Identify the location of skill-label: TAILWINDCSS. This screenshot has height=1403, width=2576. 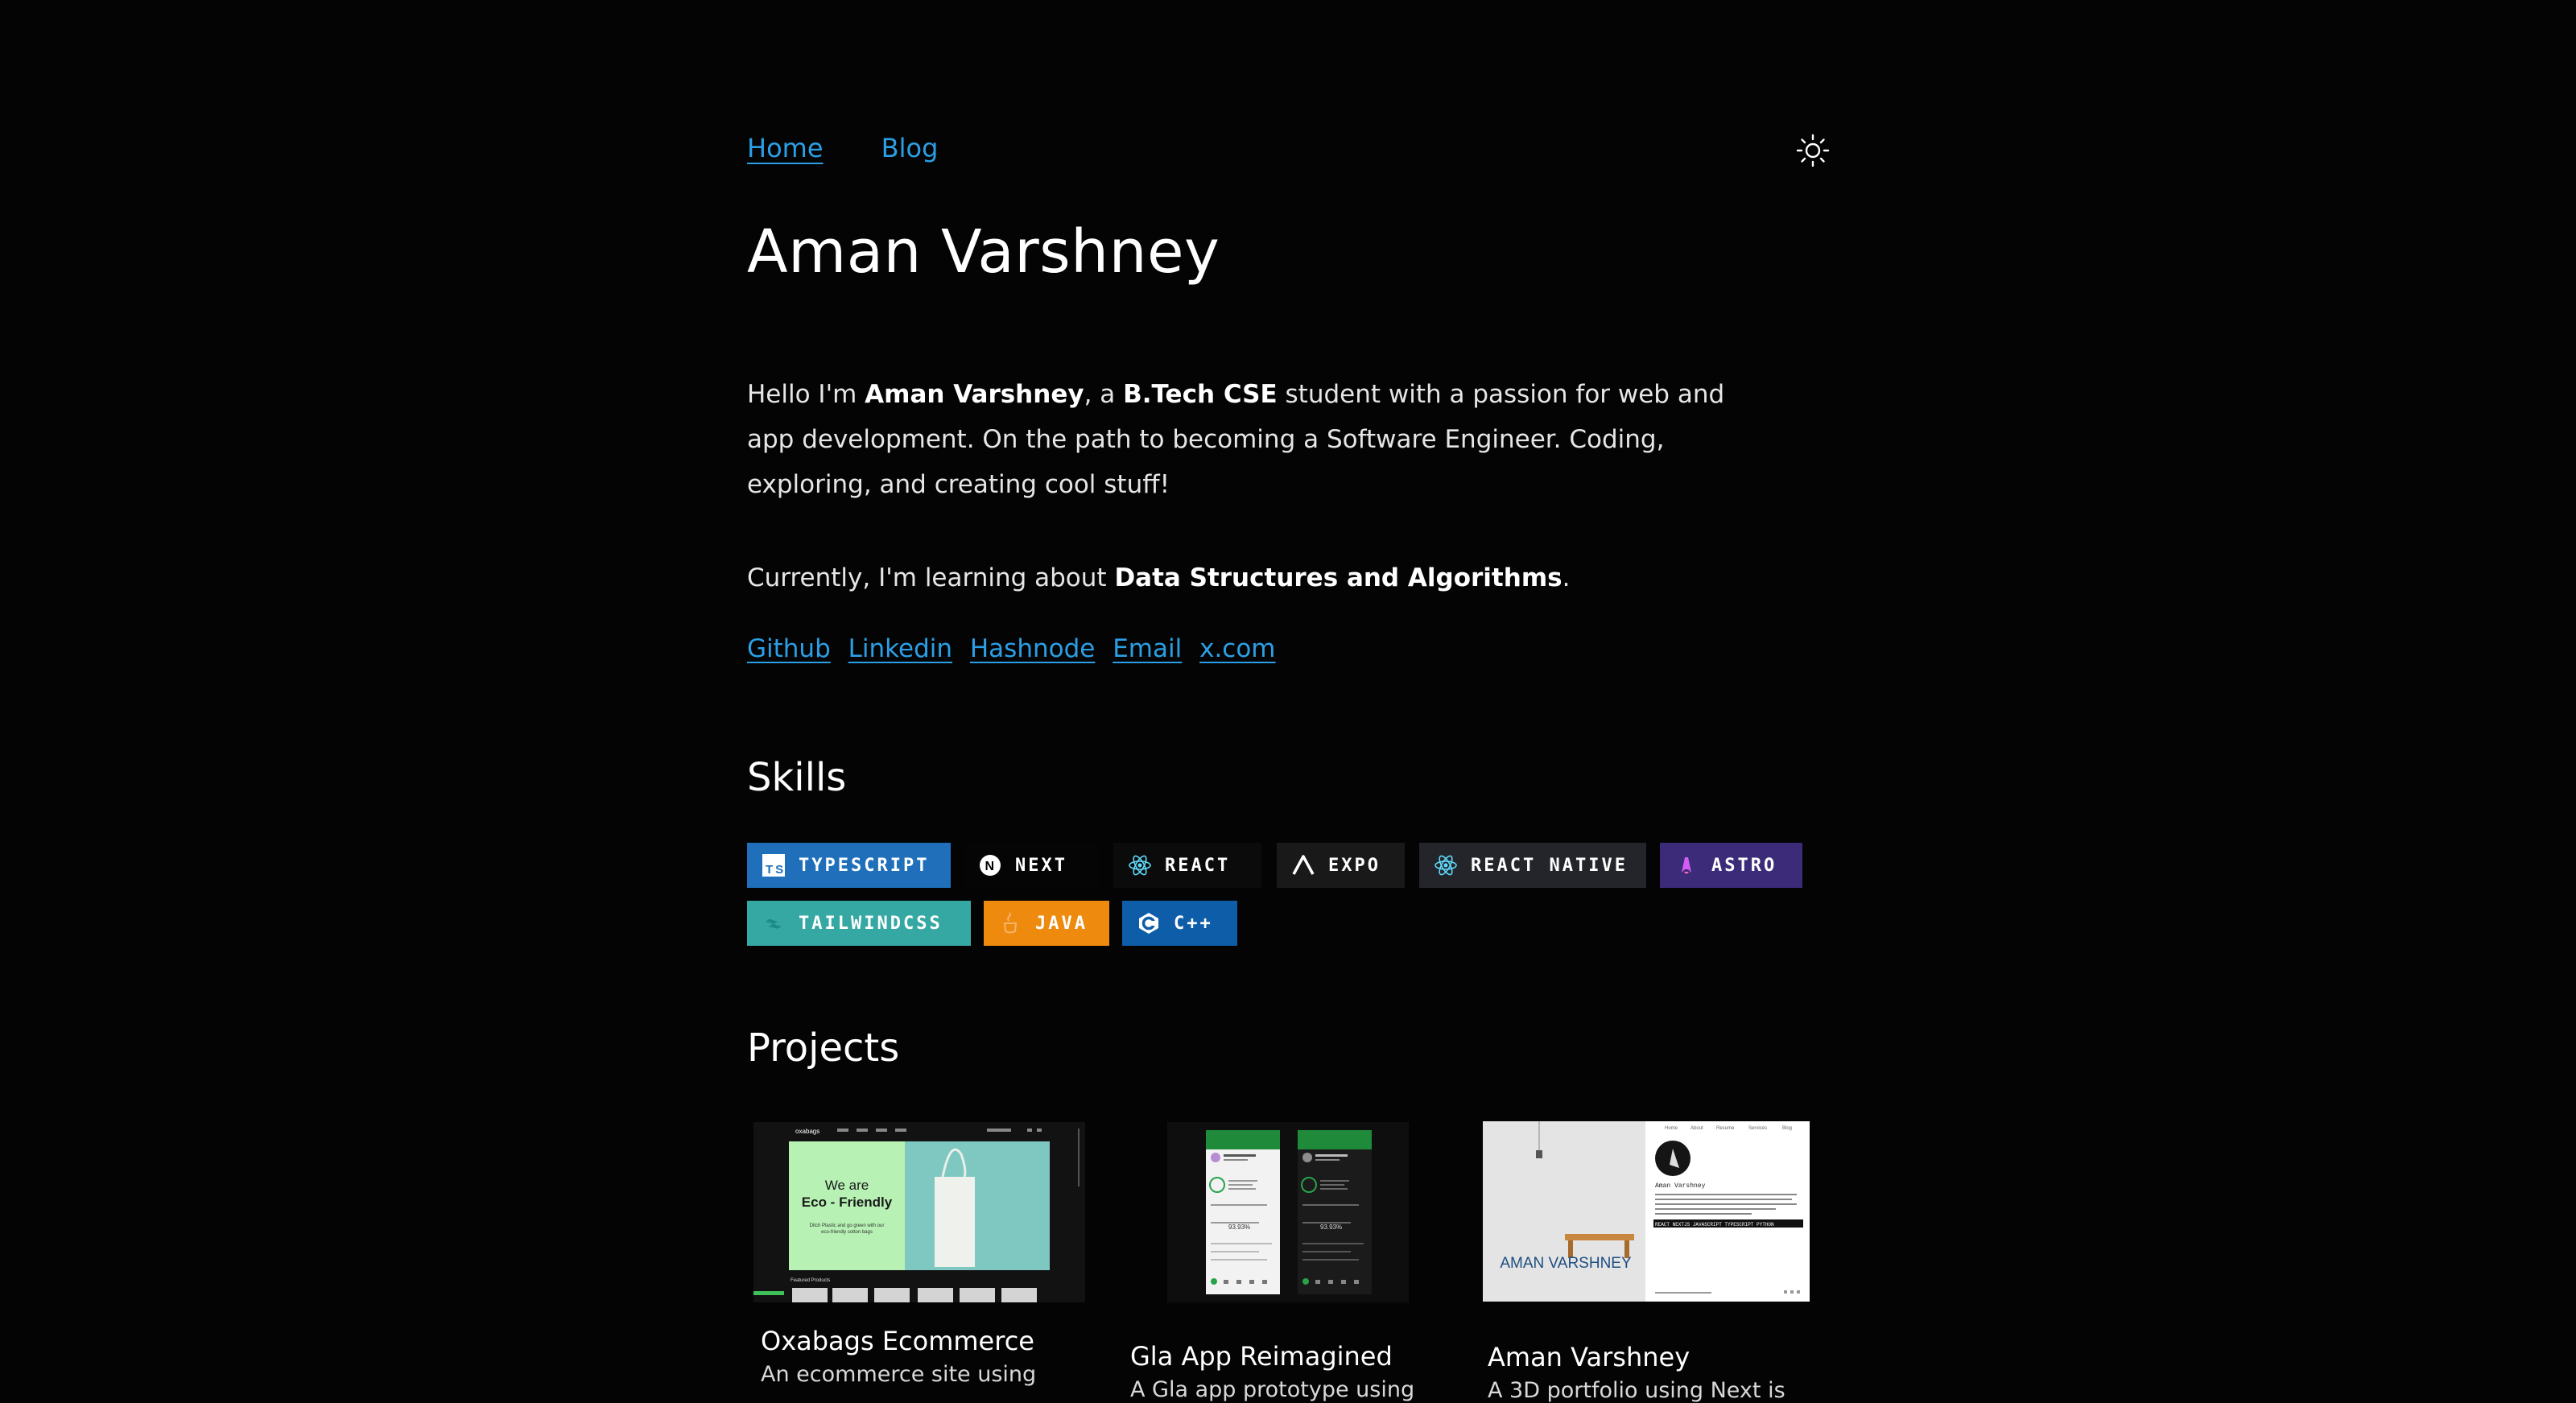
(871, 923).